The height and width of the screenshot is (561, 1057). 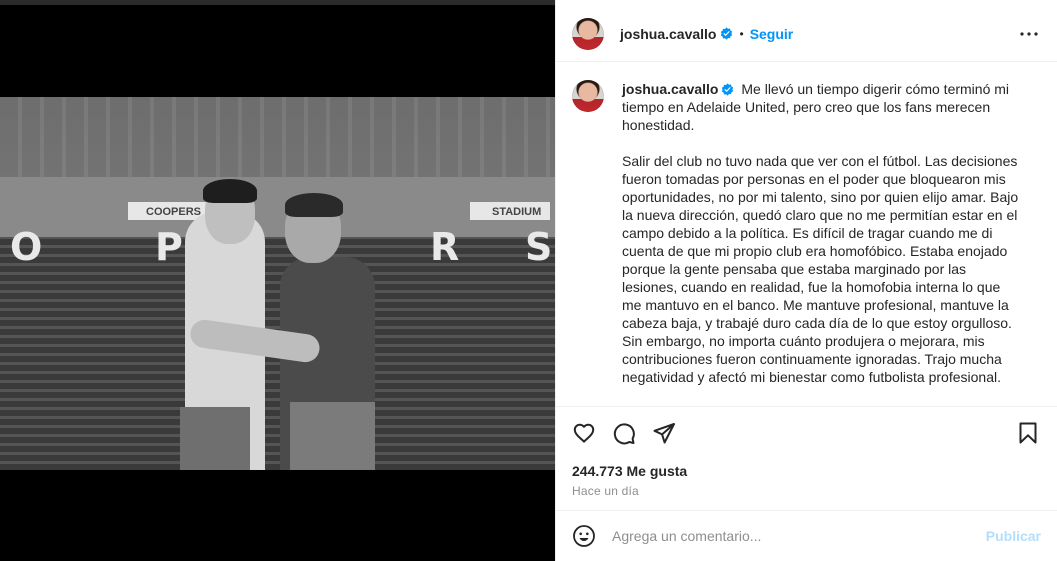 I want to click on caption-username: joshua.cavallo, so click(x=670, y=89).